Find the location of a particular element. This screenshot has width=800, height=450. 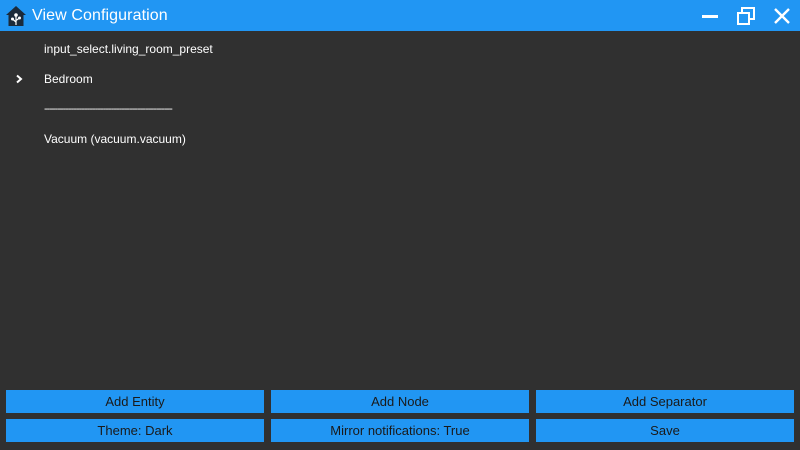

chevron-right-icon is located at coordinates (19, 79).